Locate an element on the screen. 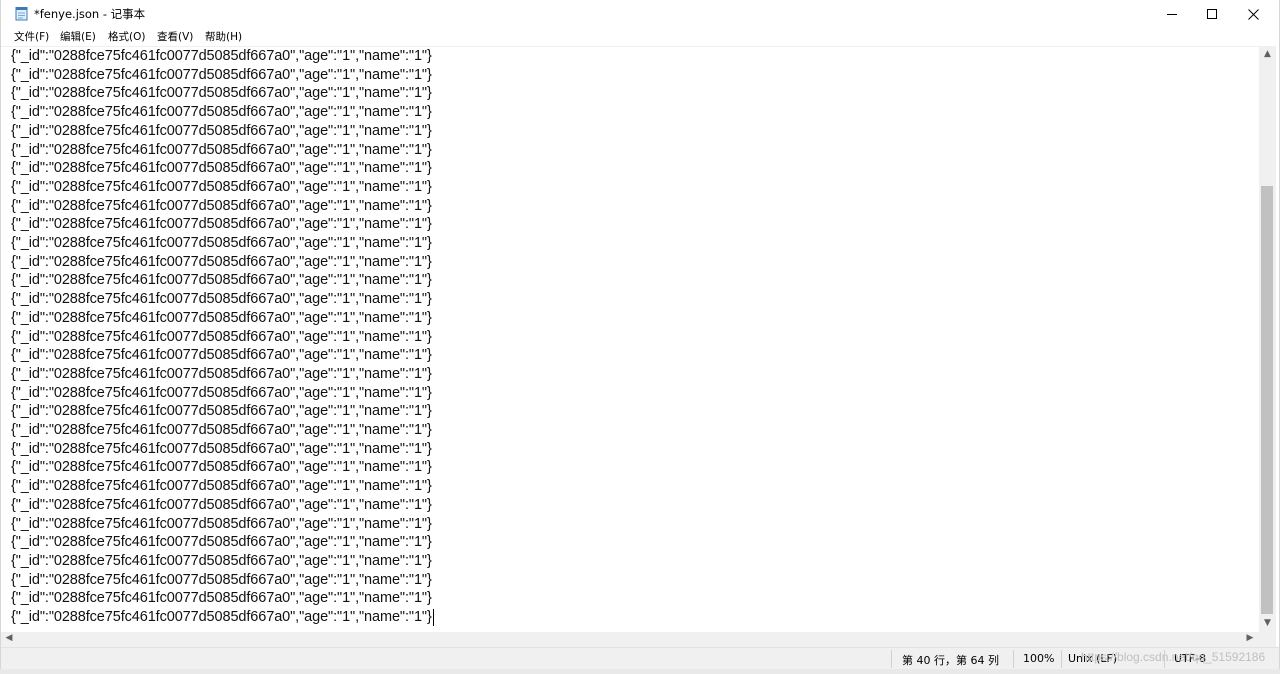  close-button is located at coordinates (1253, 14).